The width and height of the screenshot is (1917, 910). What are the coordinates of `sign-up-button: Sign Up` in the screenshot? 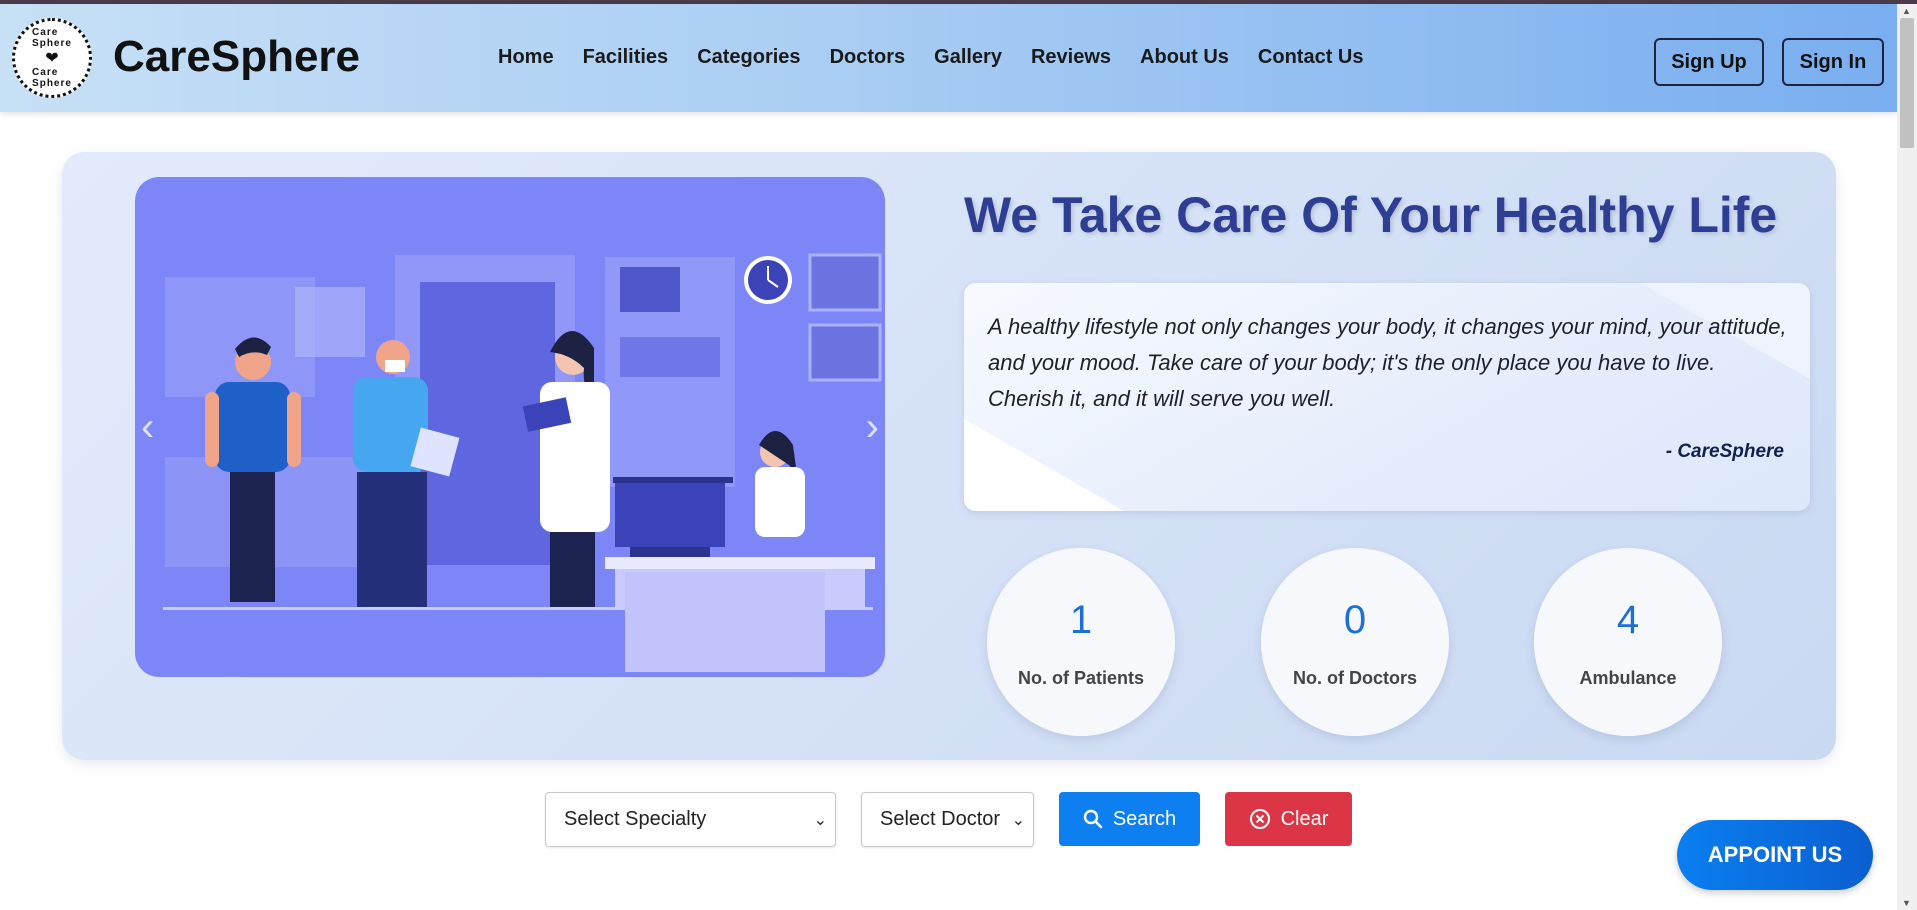 It's located at (1709, 62).